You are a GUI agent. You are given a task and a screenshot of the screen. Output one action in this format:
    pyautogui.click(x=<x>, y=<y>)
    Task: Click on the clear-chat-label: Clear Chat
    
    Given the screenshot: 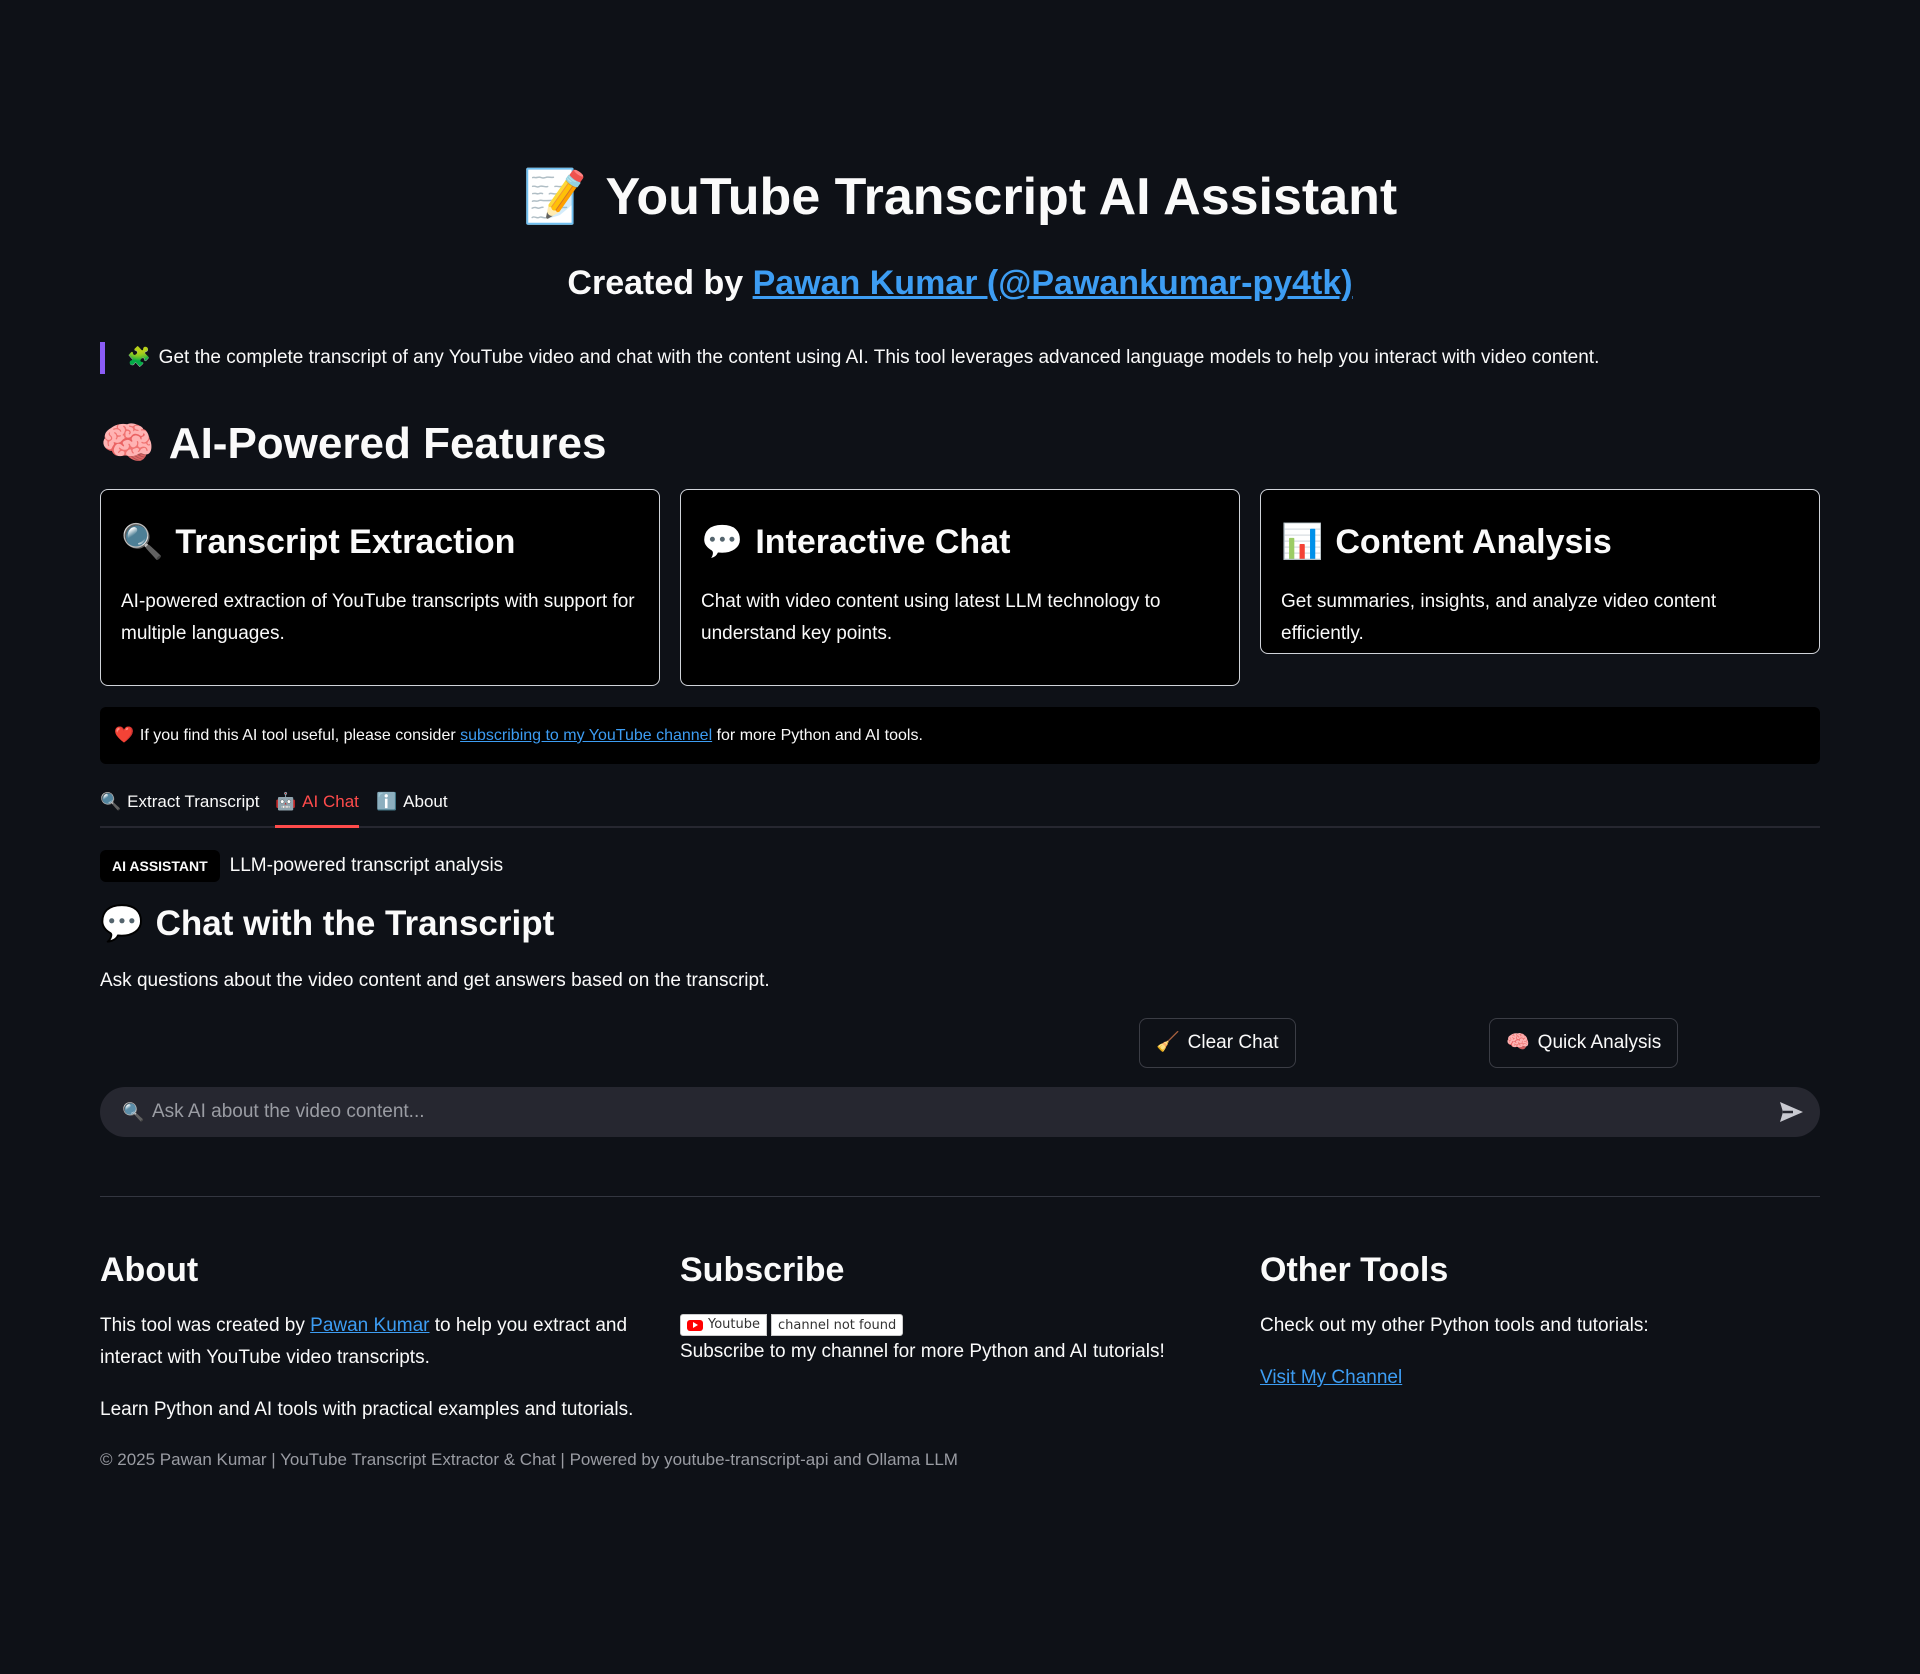 What is the action you would take?
    pyautogui.click(x=1233, y=1042)
    